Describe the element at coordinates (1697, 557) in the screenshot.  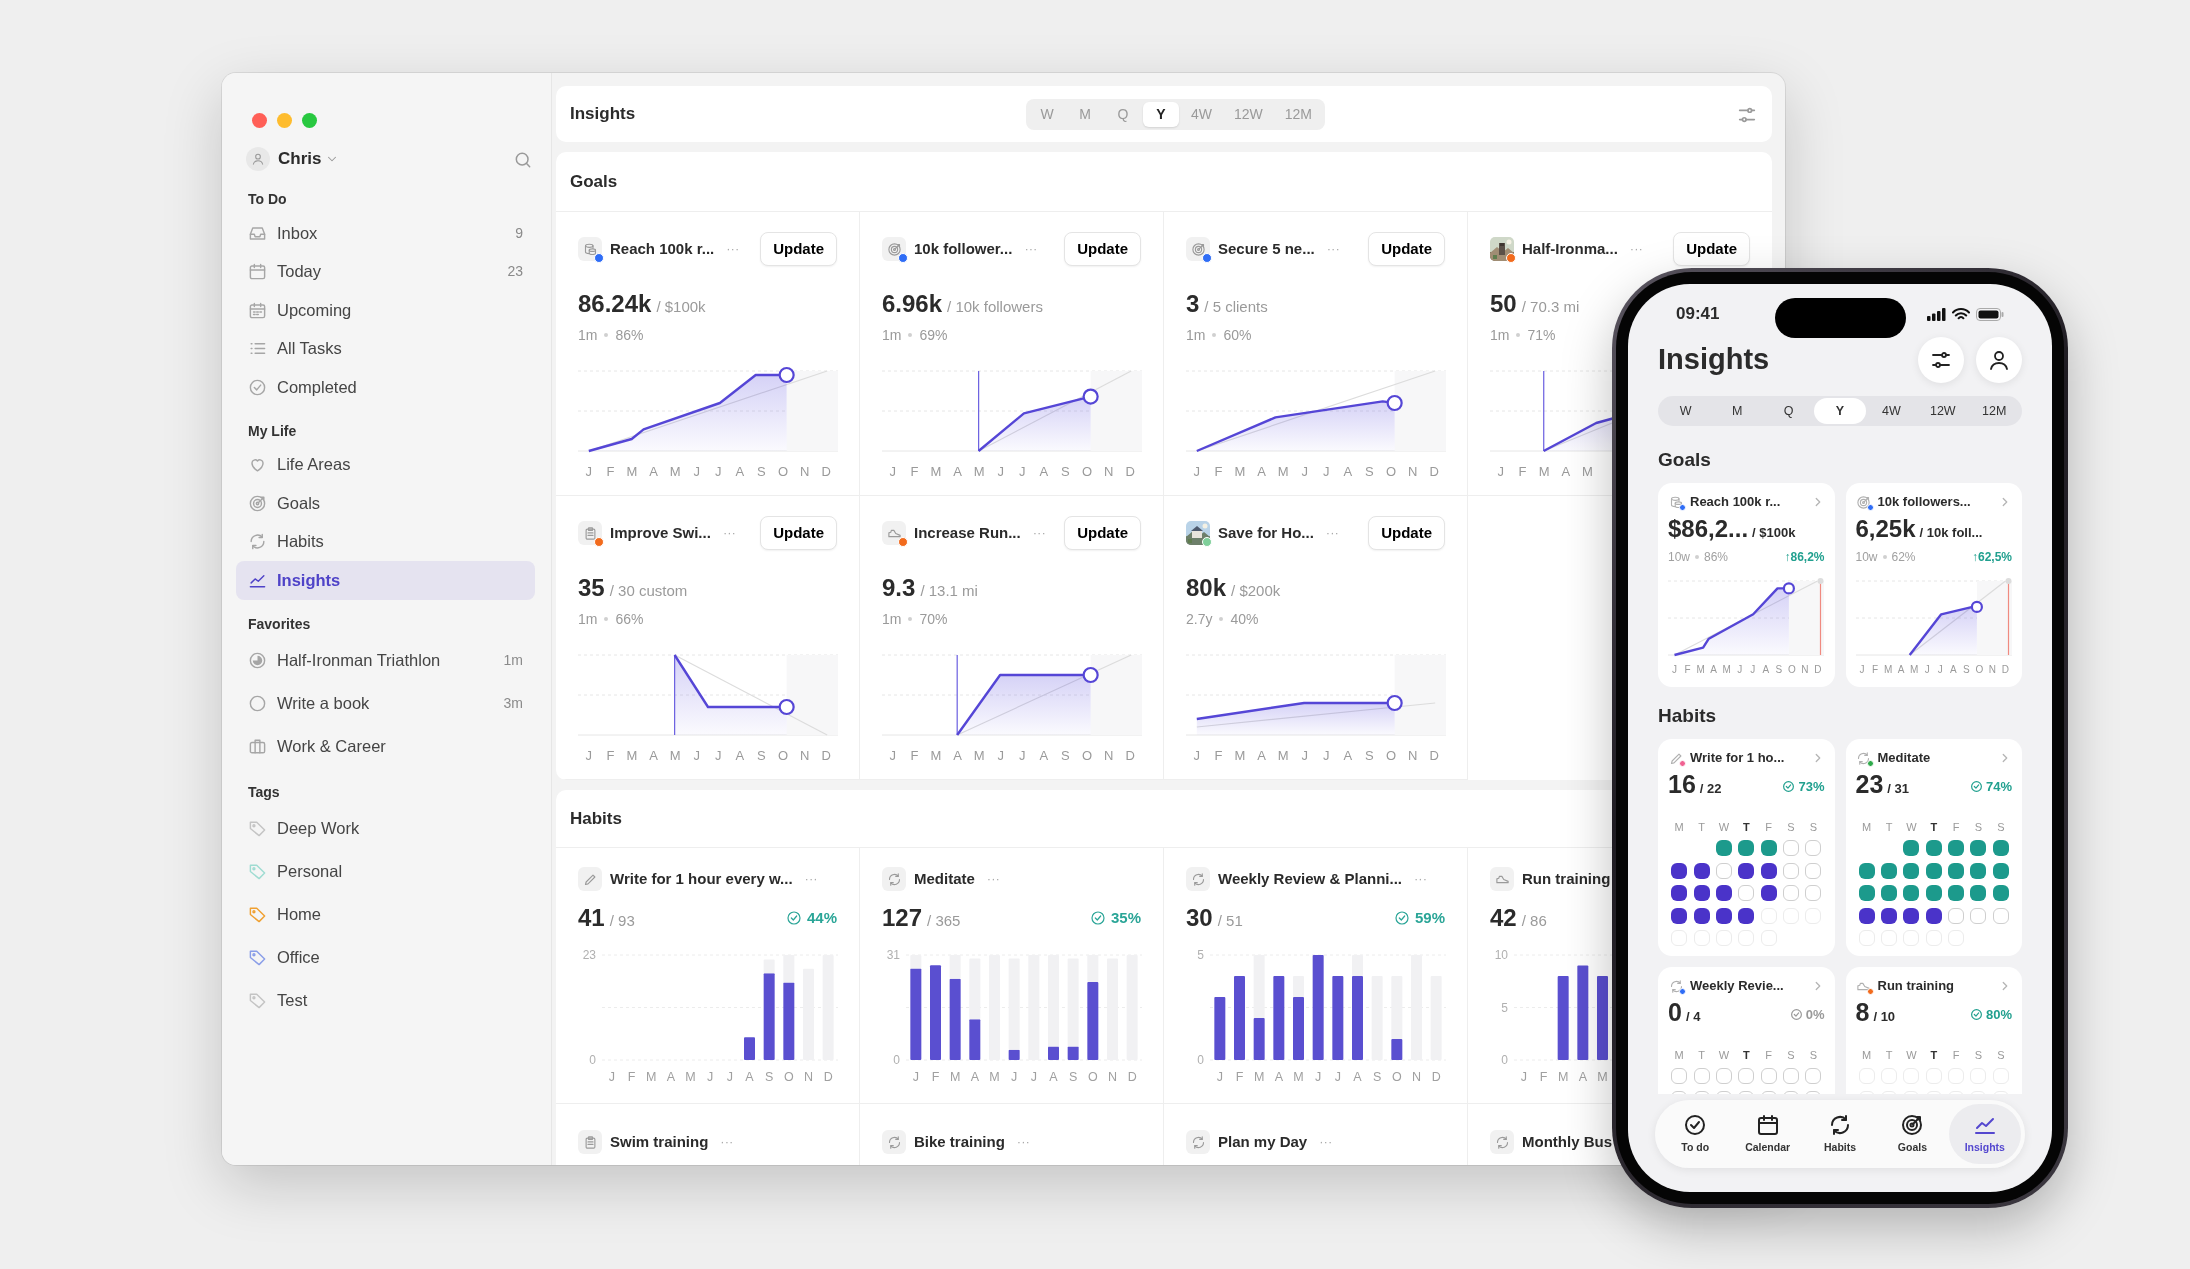
I see `separator-dot` at that location.